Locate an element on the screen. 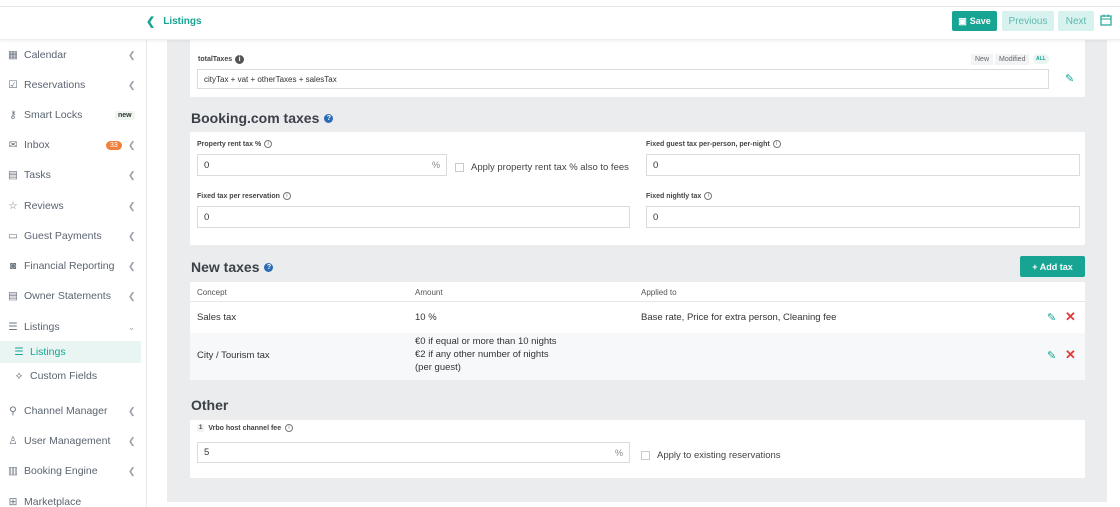 The image size is (1120, 507). new-taxes-heading: New taxes ? is located at coordinates (232, 267).